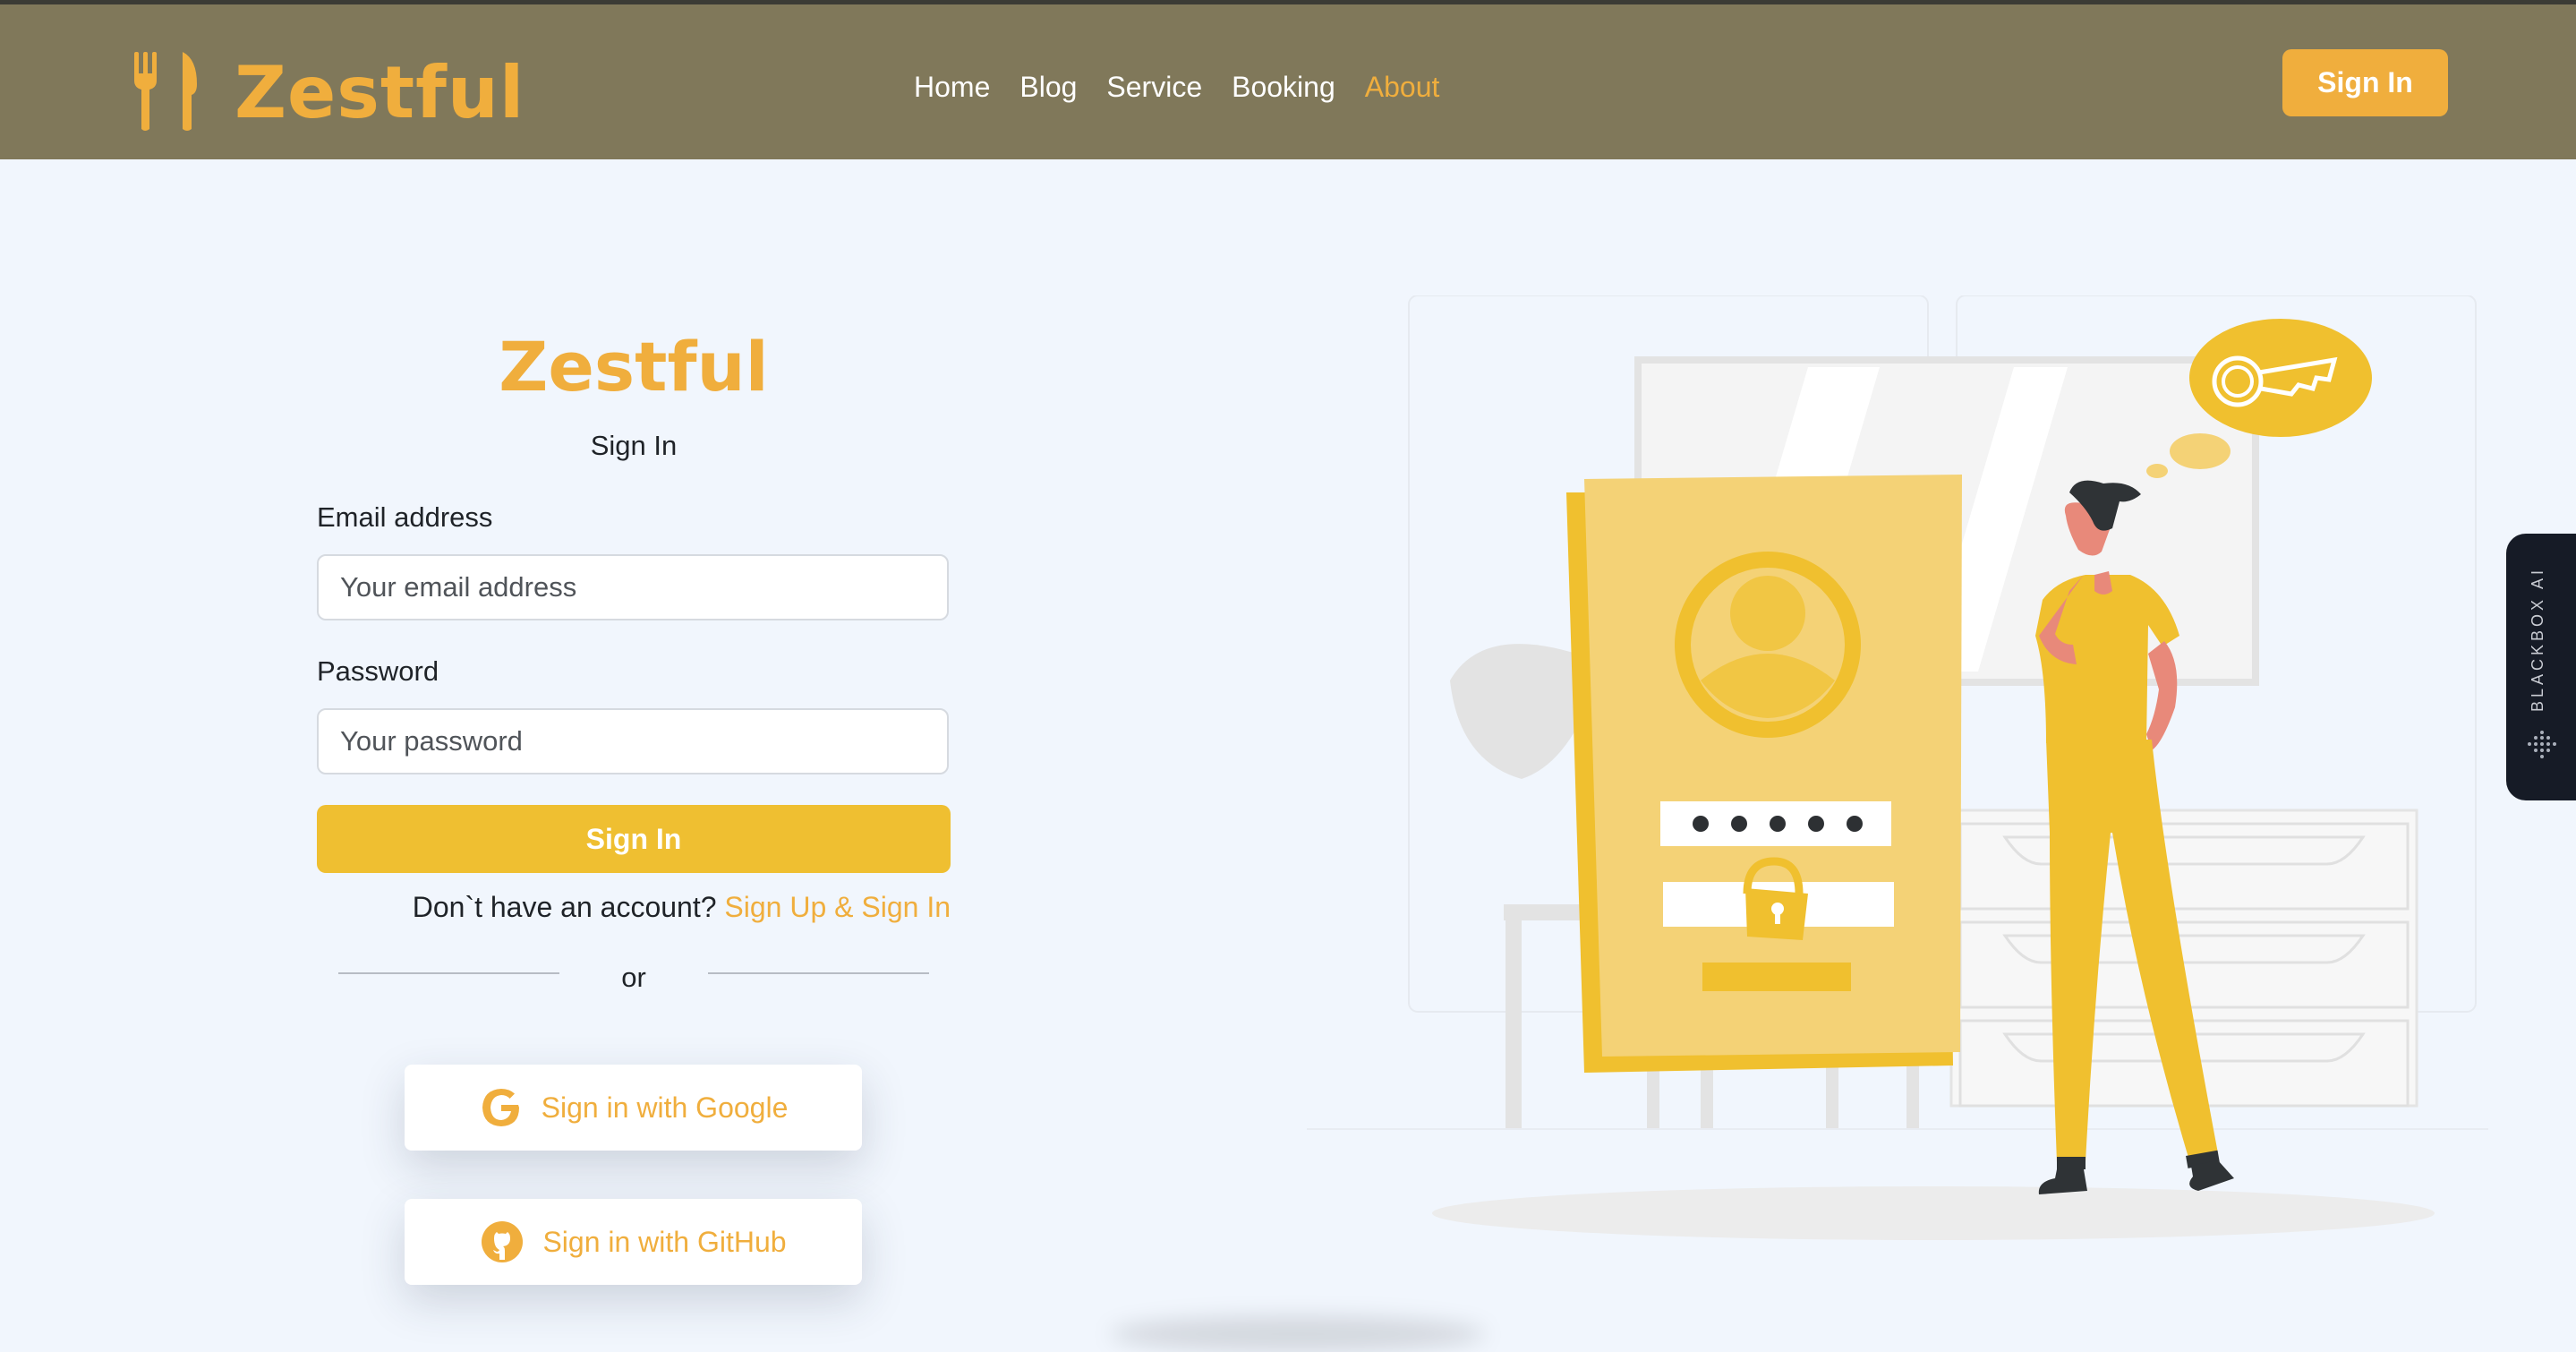 This screenshot has width=2576, height=1352. I want to click on main-menu: Home Blog Service Booking About, so click(1176, 87).